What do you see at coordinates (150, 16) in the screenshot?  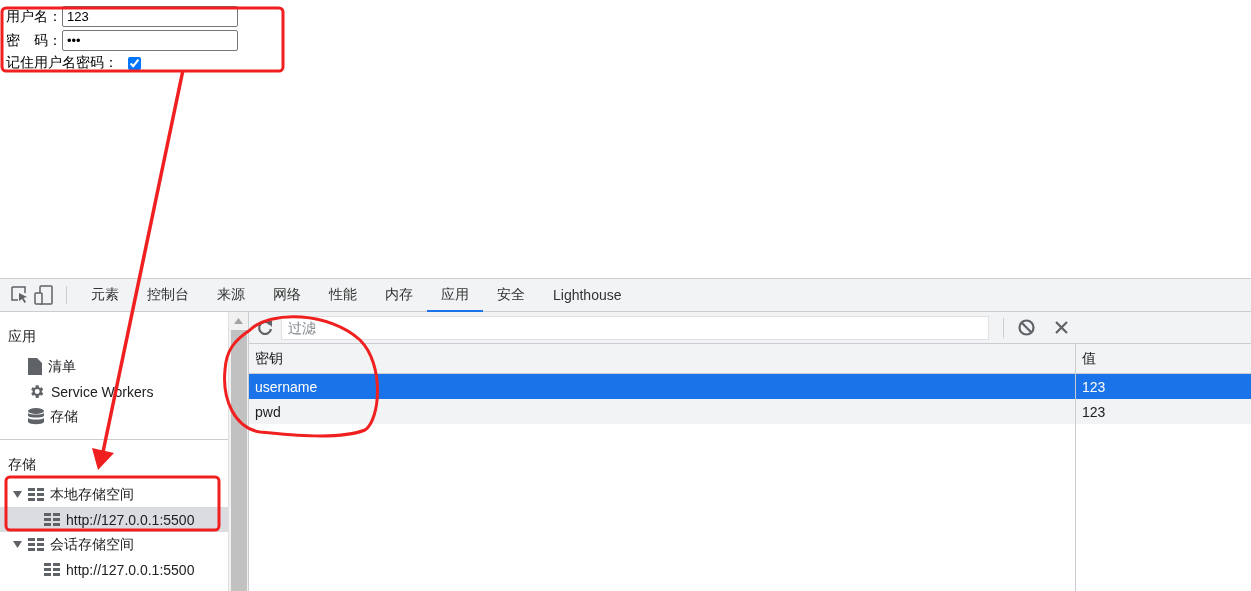 I see `username-field: 123` at bounding box center [150, 16].